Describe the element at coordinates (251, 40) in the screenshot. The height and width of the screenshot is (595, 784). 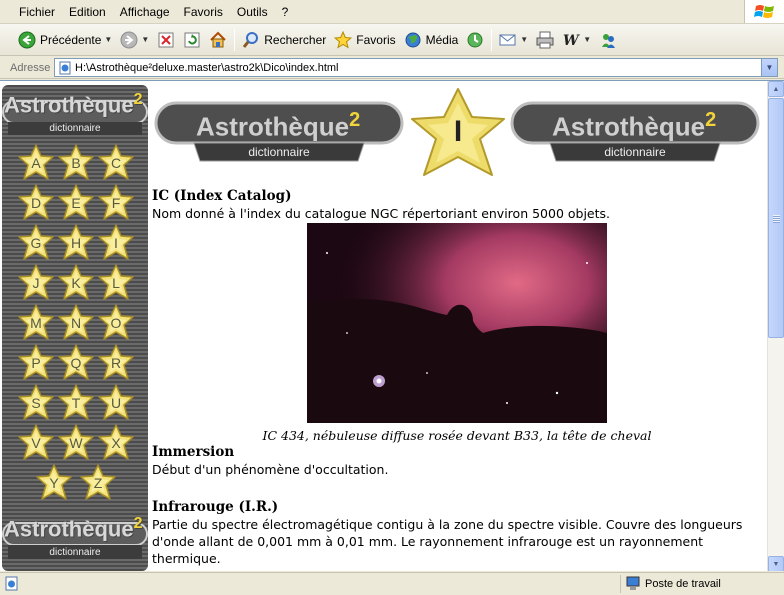
I see `search-icon` at that location.